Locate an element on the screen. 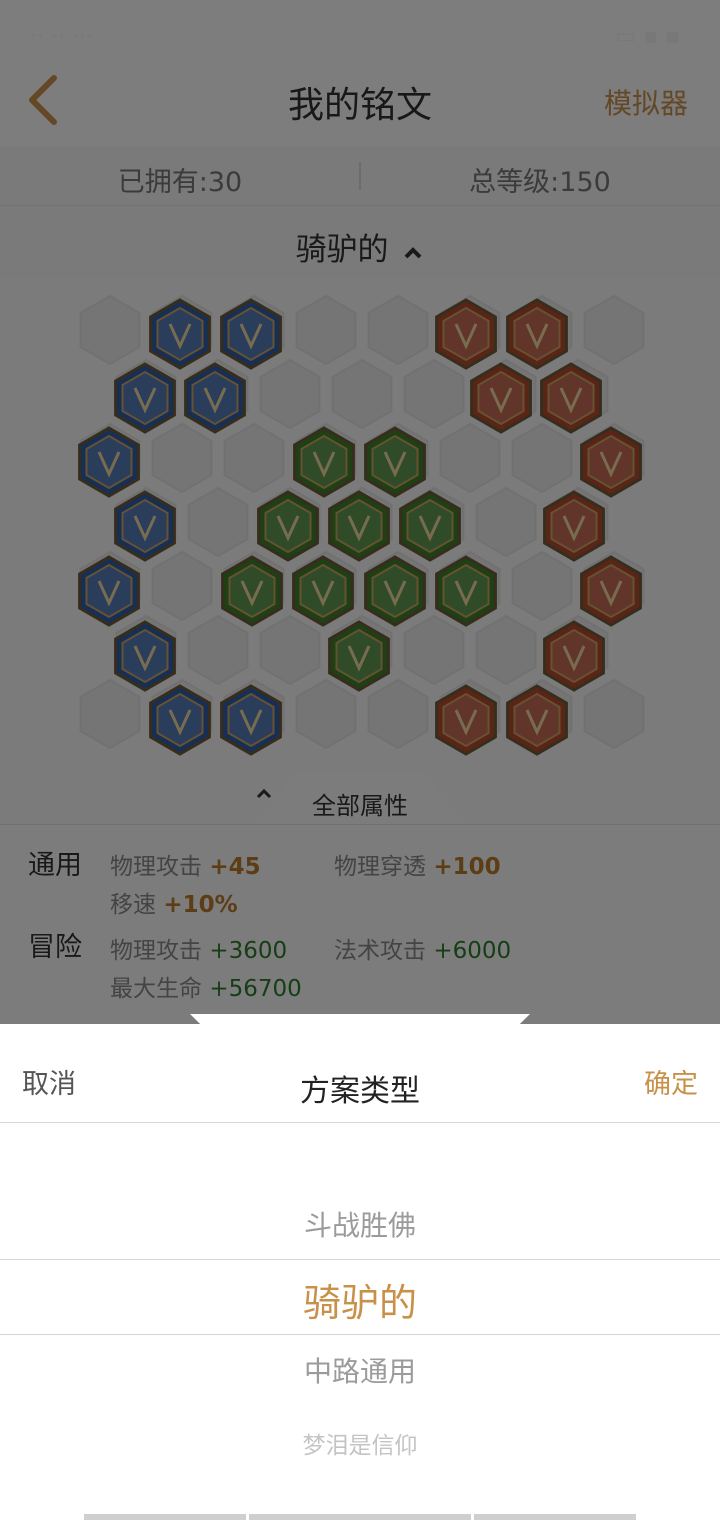 Image resolution: width=720 pixels, height=1520 pixels. nav-hint-left is located at coordinates (165, 1517).